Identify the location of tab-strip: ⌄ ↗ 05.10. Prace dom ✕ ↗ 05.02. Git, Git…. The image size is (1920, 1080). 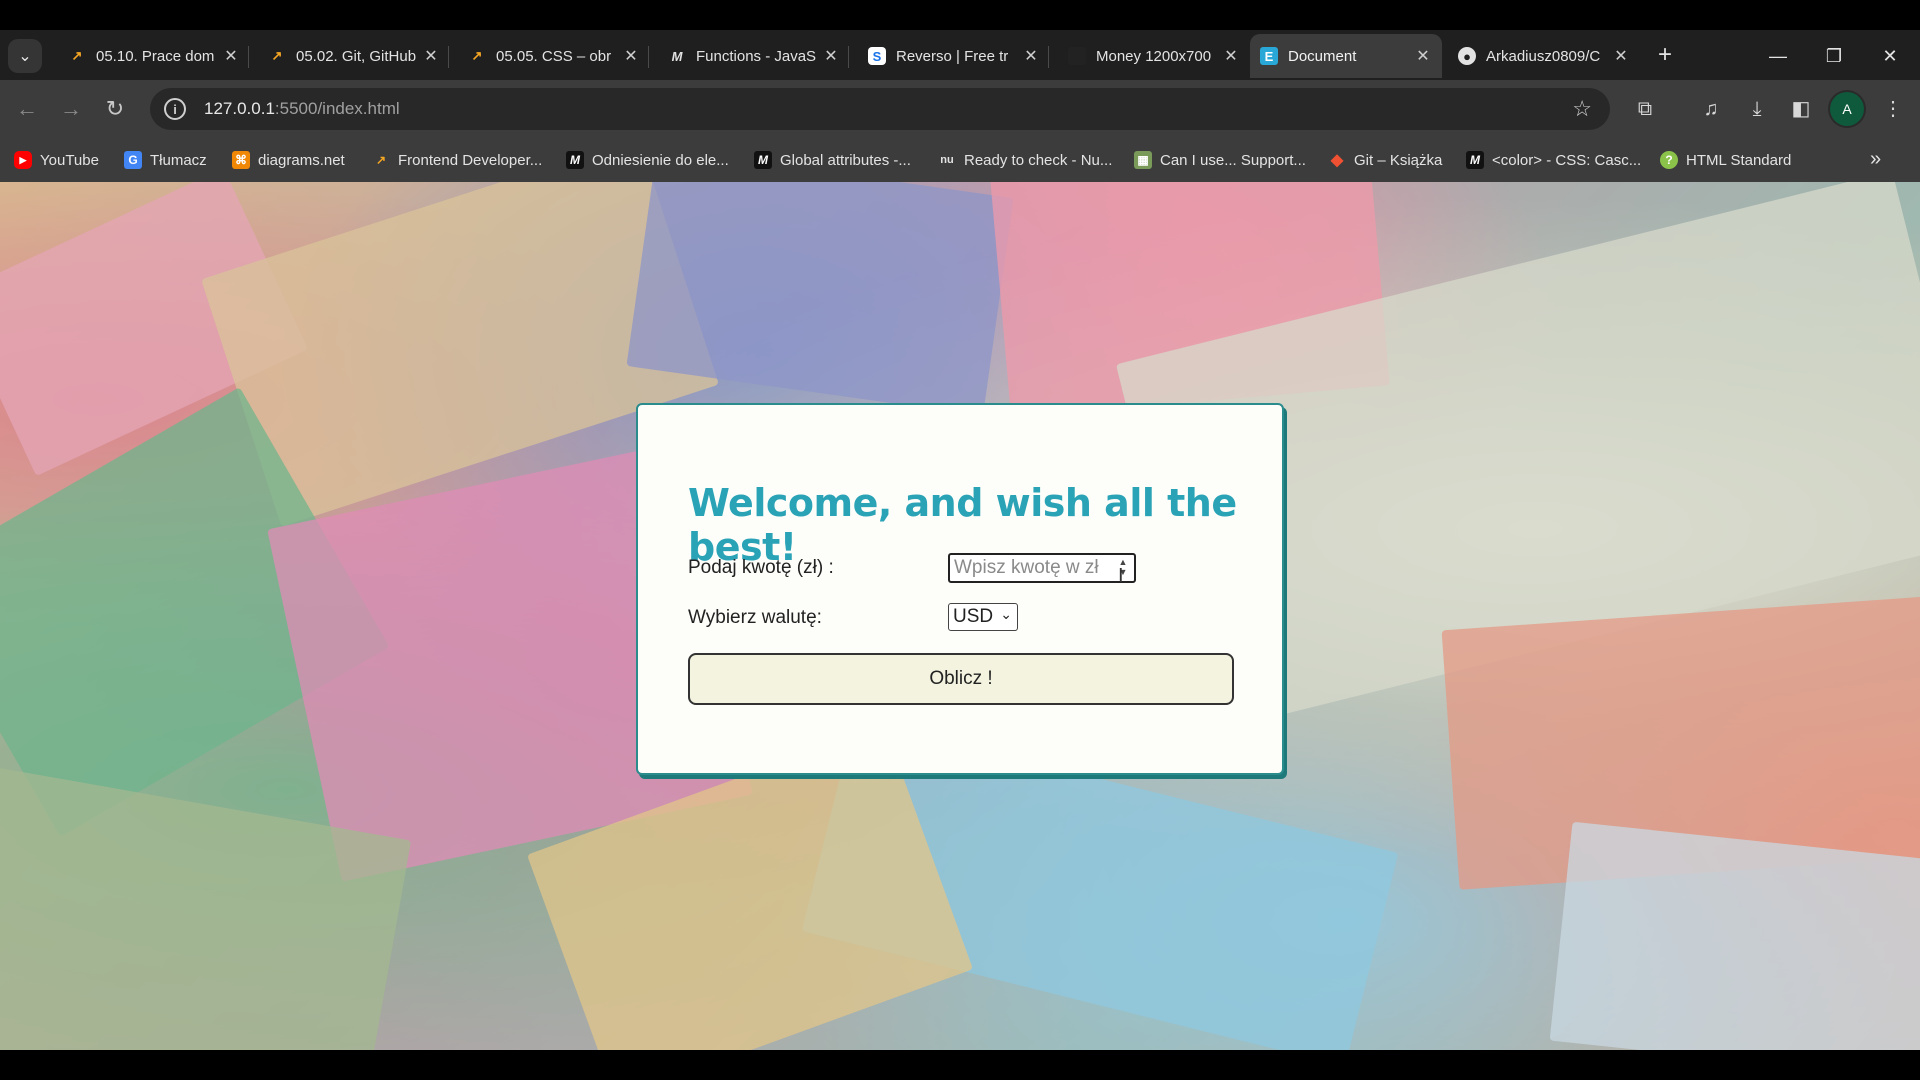
(960, 55).